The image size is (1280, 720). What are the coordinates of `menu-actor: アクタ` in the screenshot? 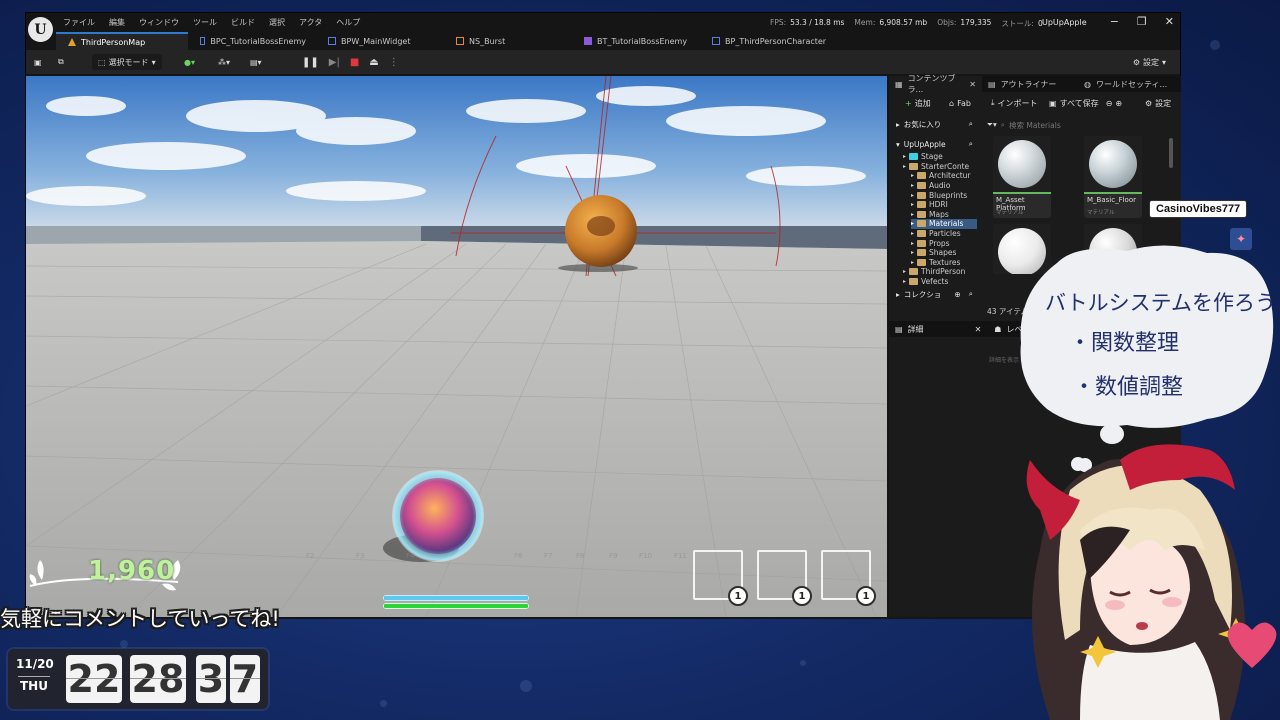 It's located at (310, 22).